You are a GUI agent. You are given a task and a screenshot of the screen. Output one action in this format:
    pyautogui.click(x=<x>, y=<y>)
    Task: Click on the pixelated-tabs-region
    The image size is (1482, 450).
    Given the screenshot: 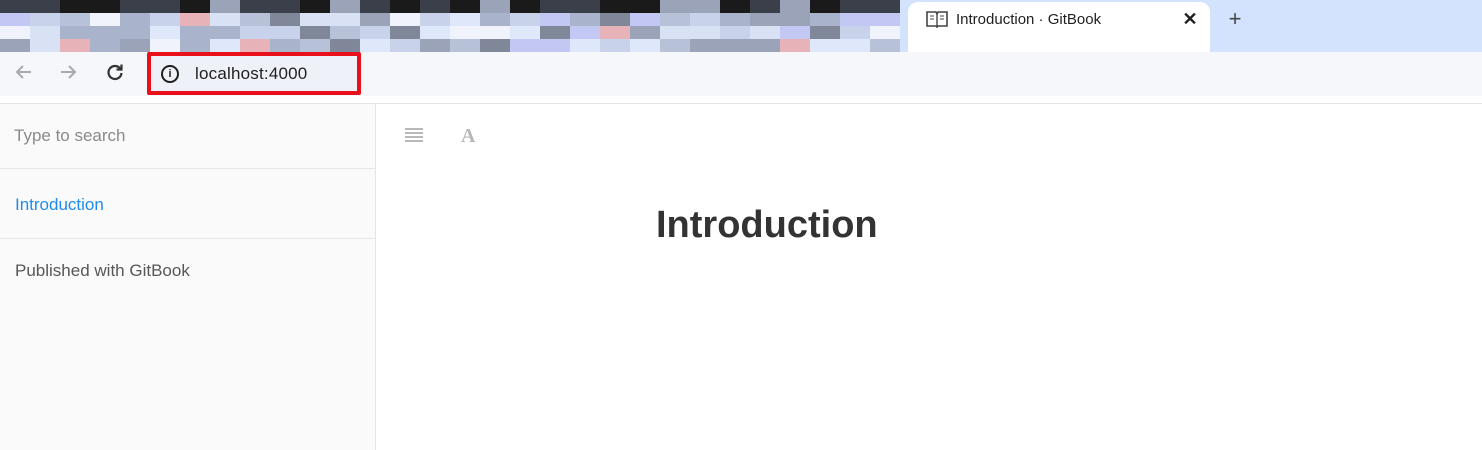 What is the action you would take?
    pyautogui.click(x=450, y=26)
    